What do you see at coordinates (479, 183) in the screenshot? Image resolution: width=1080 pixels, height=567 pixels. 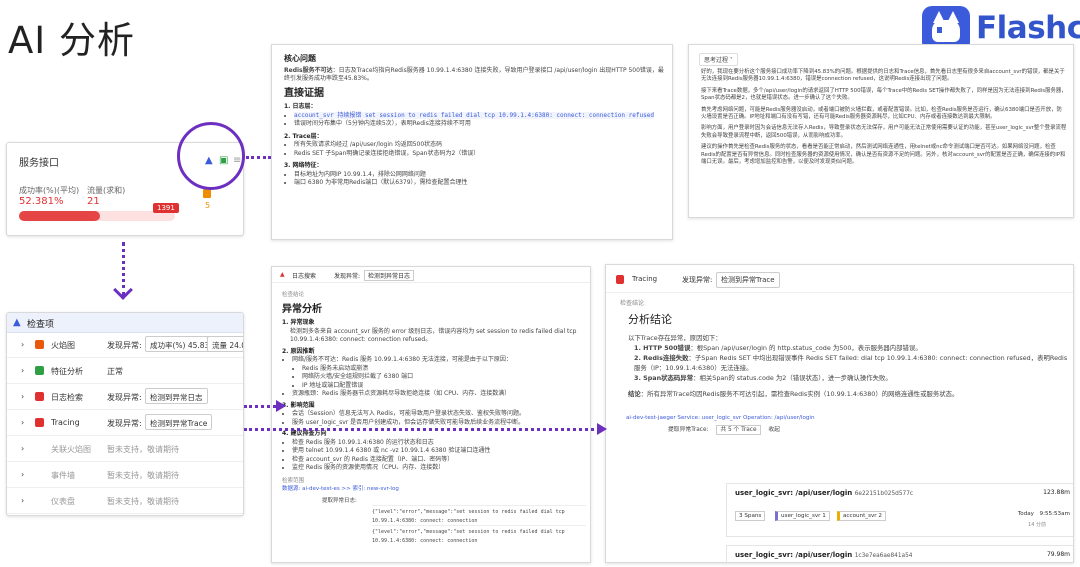 I see `evidence-item: 端口 6380 为非常用Redis端口（默认6379），需检查配置合理性` at bounding box center [479, 183].